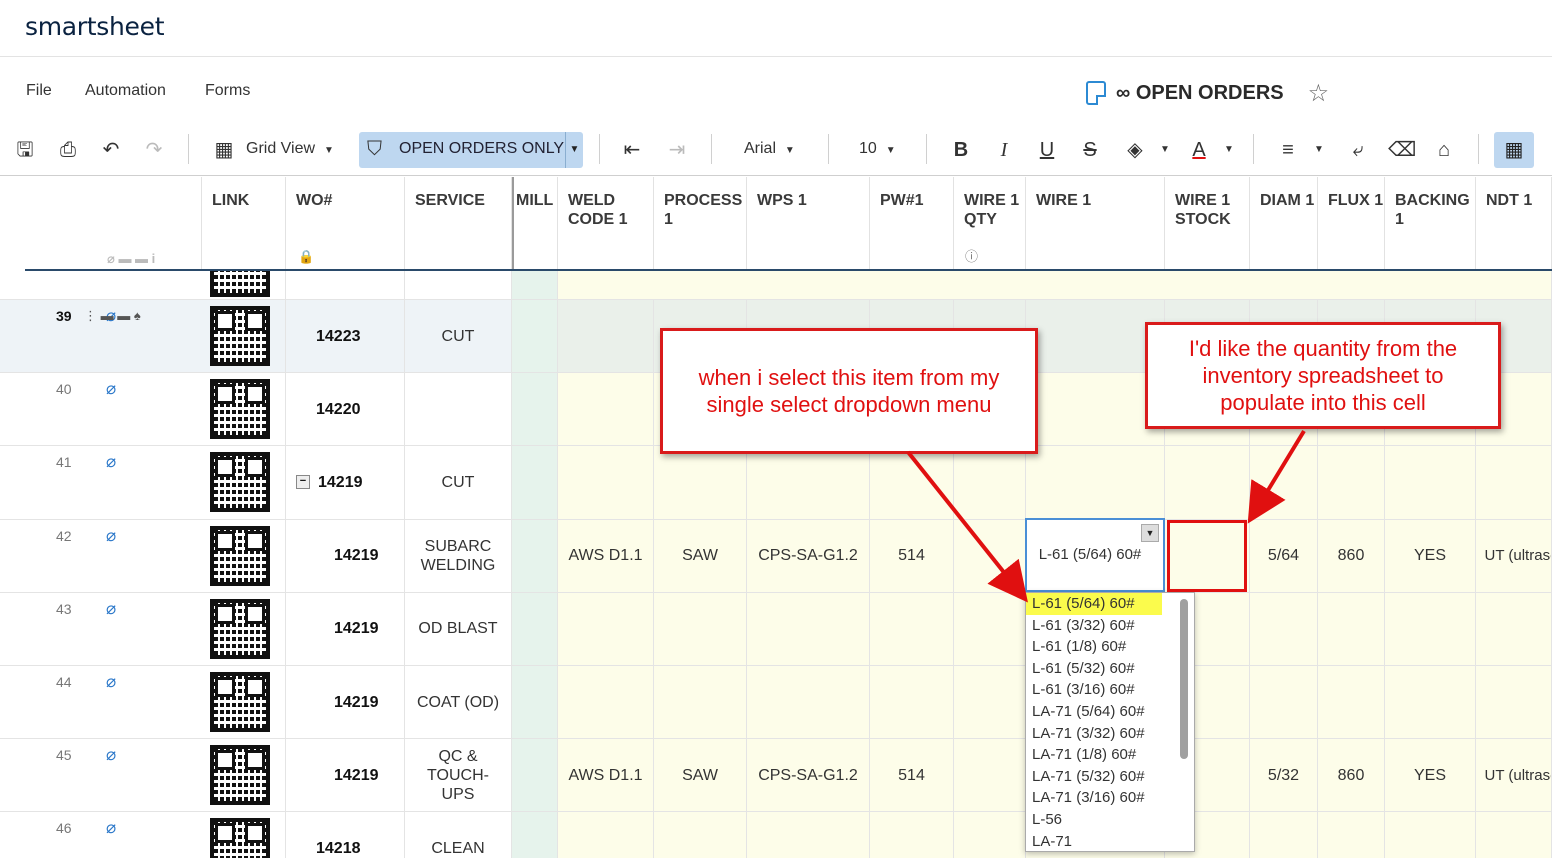 The image size is (1552, 858). What do you see at coordinates (1106, 516) in the screenshot?
I see `annotation-arrows` at bounding box center [1106, 516].